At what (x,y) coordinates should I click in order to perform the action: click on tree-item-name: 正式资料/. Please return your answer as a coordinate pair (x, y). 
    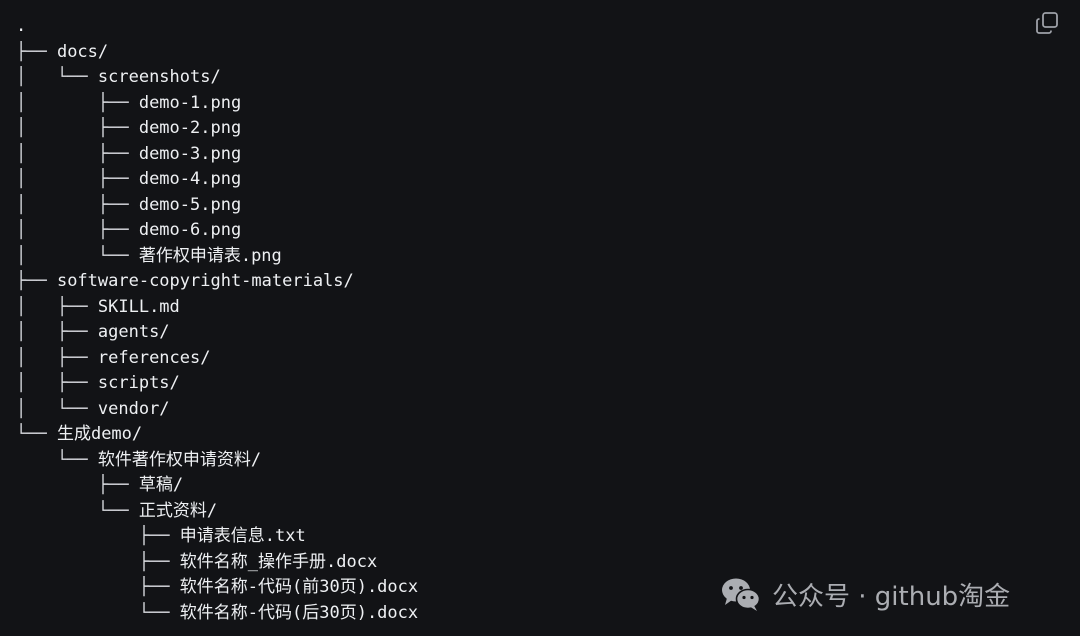
    Looking at the image, I should click on (178, 510).